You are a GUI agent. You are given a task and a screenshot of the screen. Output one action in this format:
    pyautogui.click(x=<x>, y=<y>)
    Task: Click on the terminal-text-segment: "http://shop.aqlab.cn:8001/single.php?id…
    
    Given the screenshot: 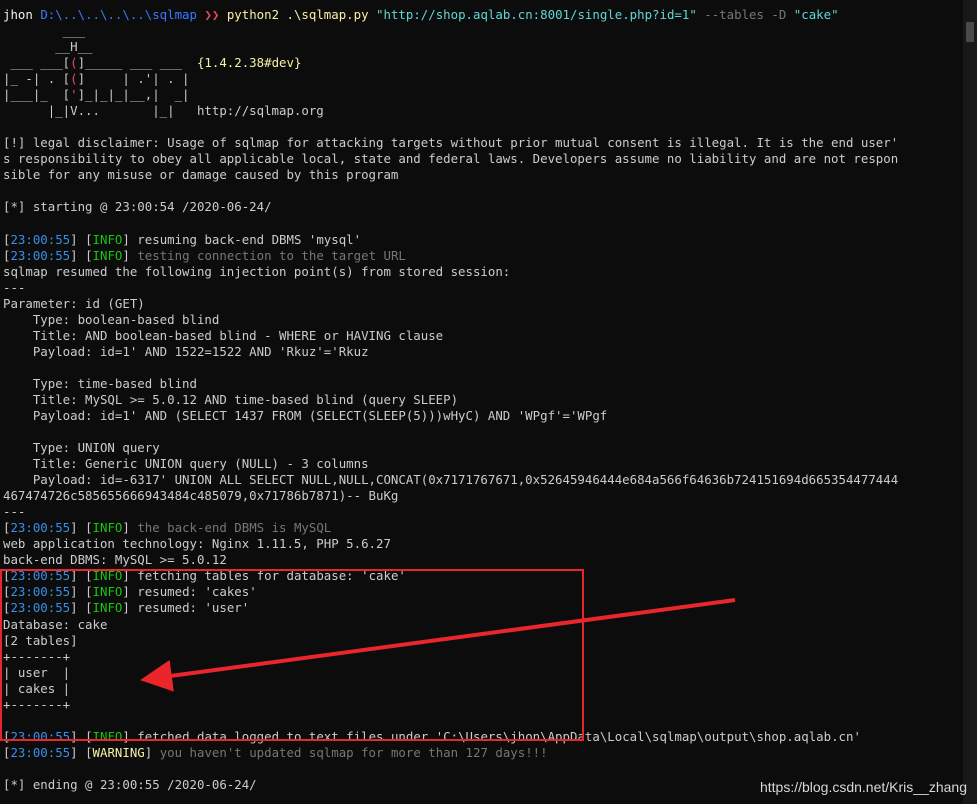 What is the action you would take?
    pyautogui.click(x=540, y=14)
    